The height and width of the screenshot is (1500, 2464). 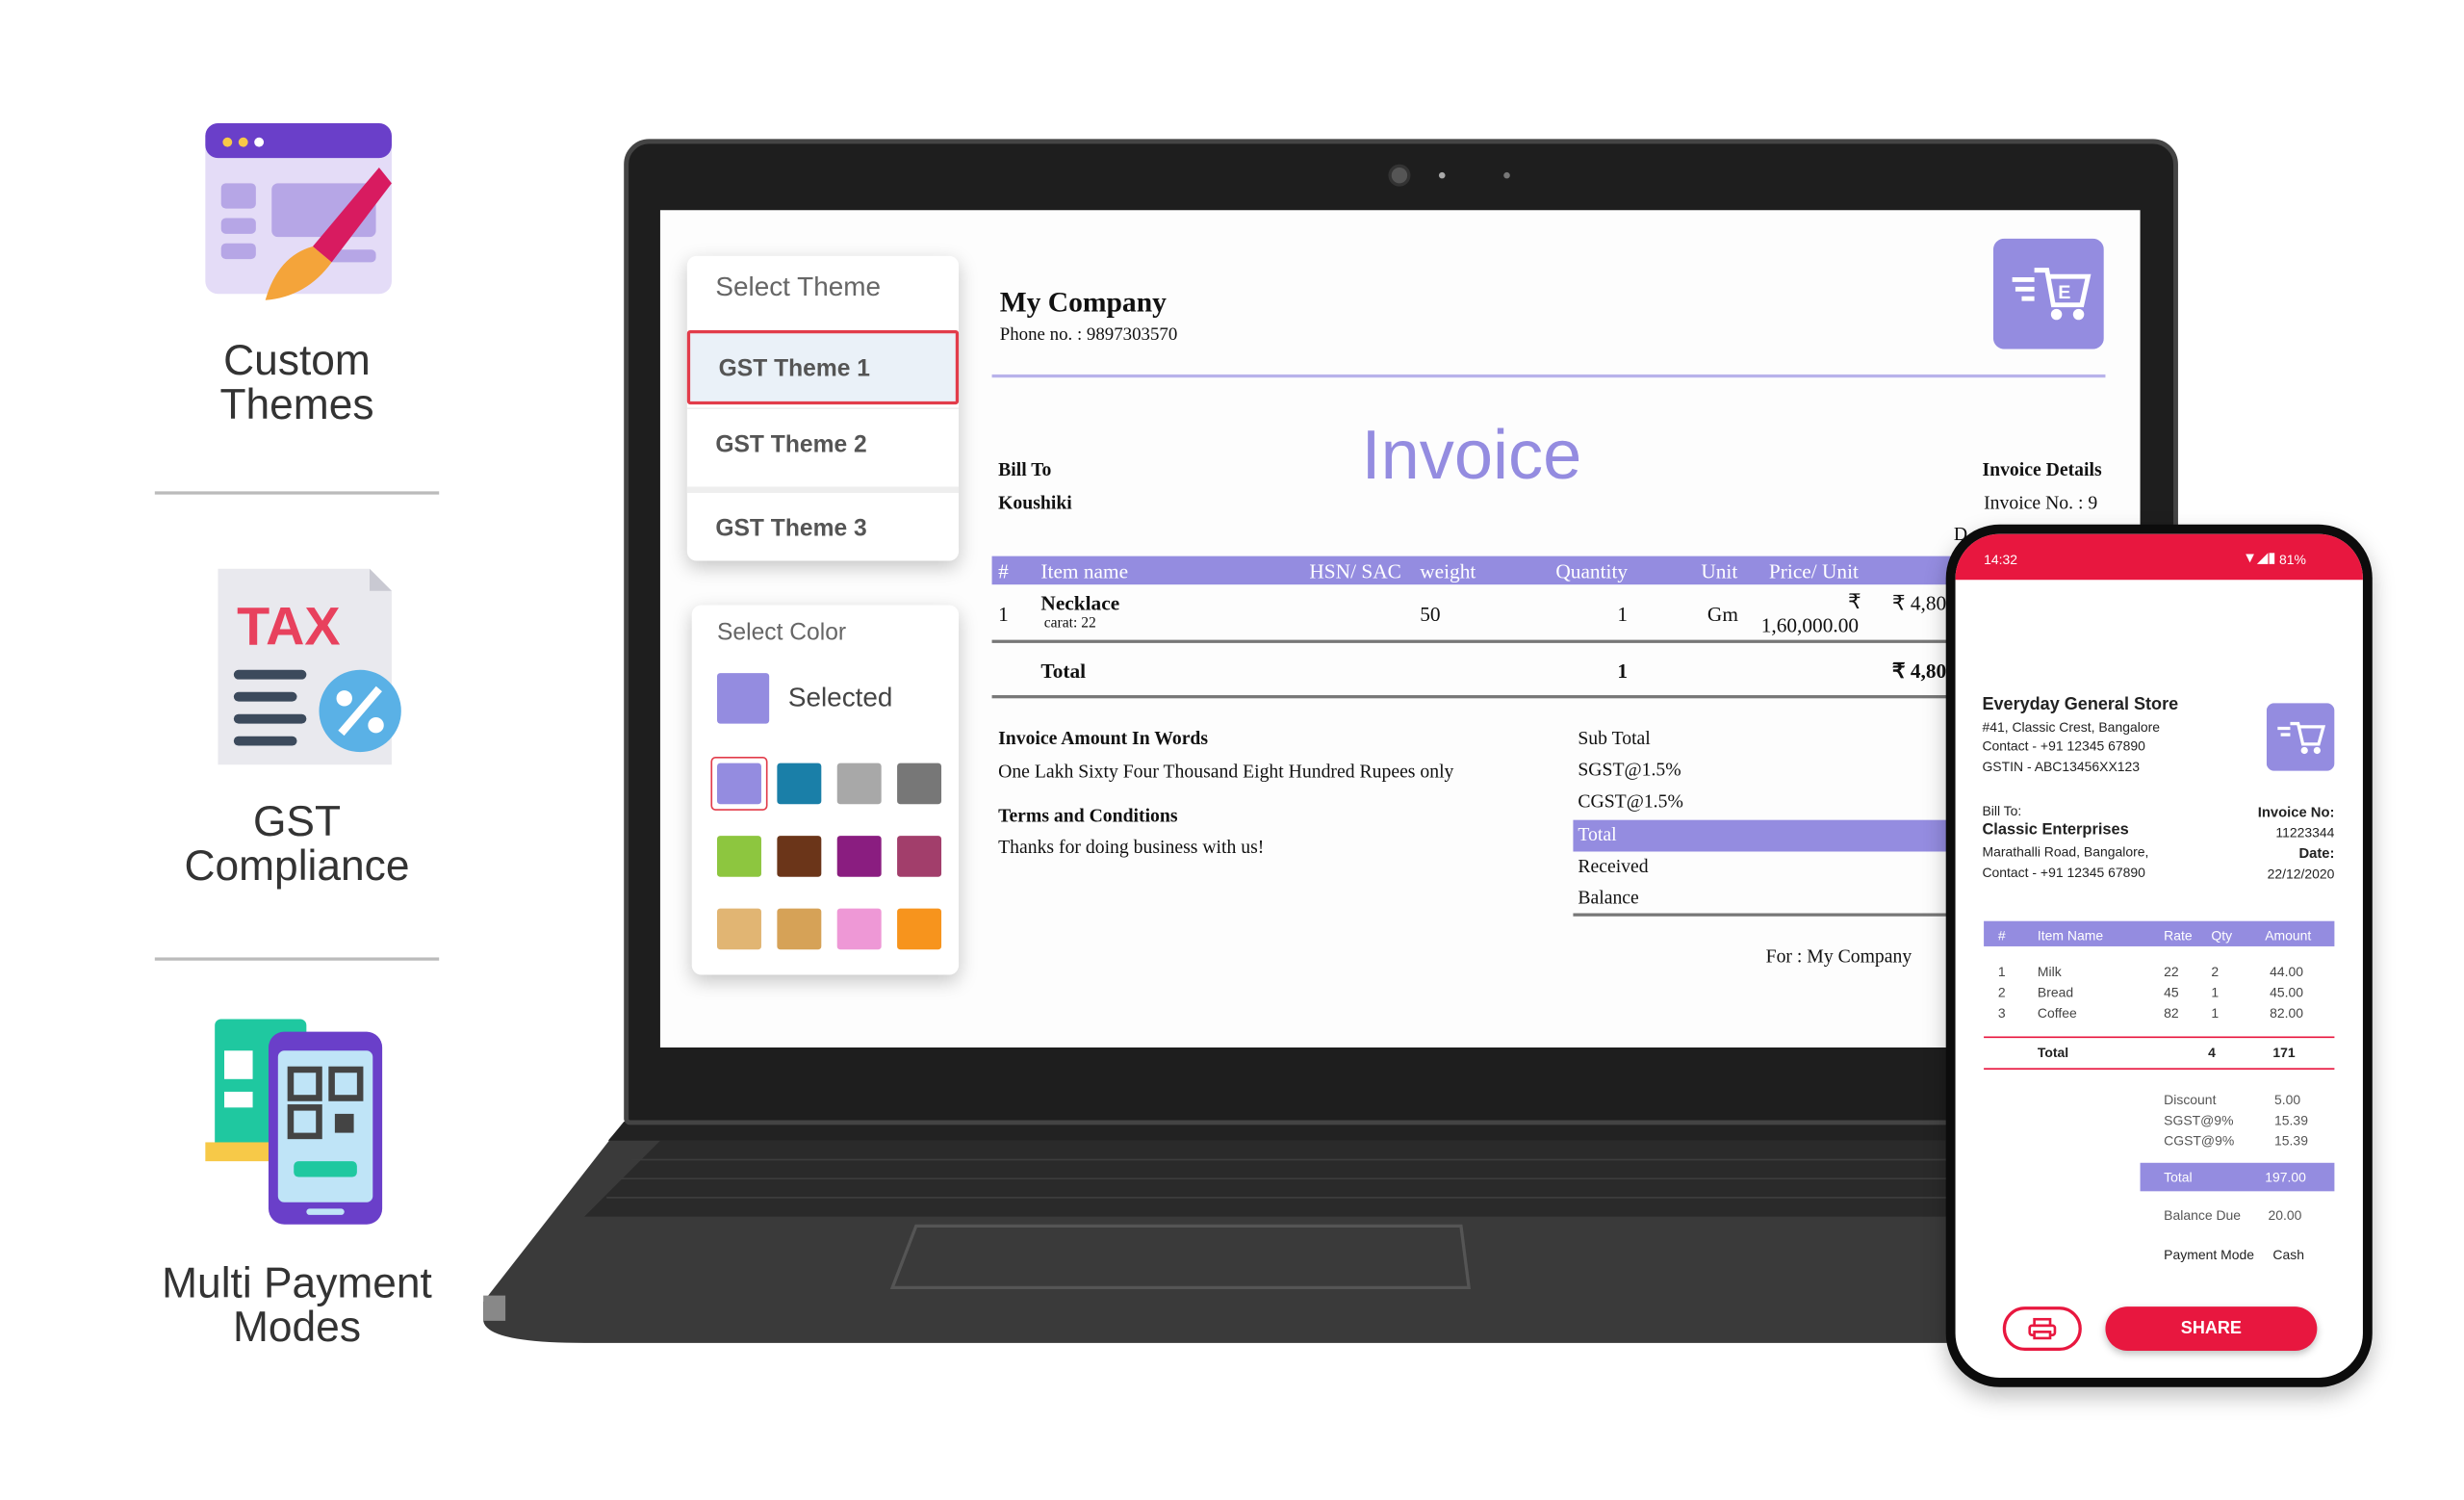 I want to click on store-name: Everyday General Store, so click(x=2080, y=704).